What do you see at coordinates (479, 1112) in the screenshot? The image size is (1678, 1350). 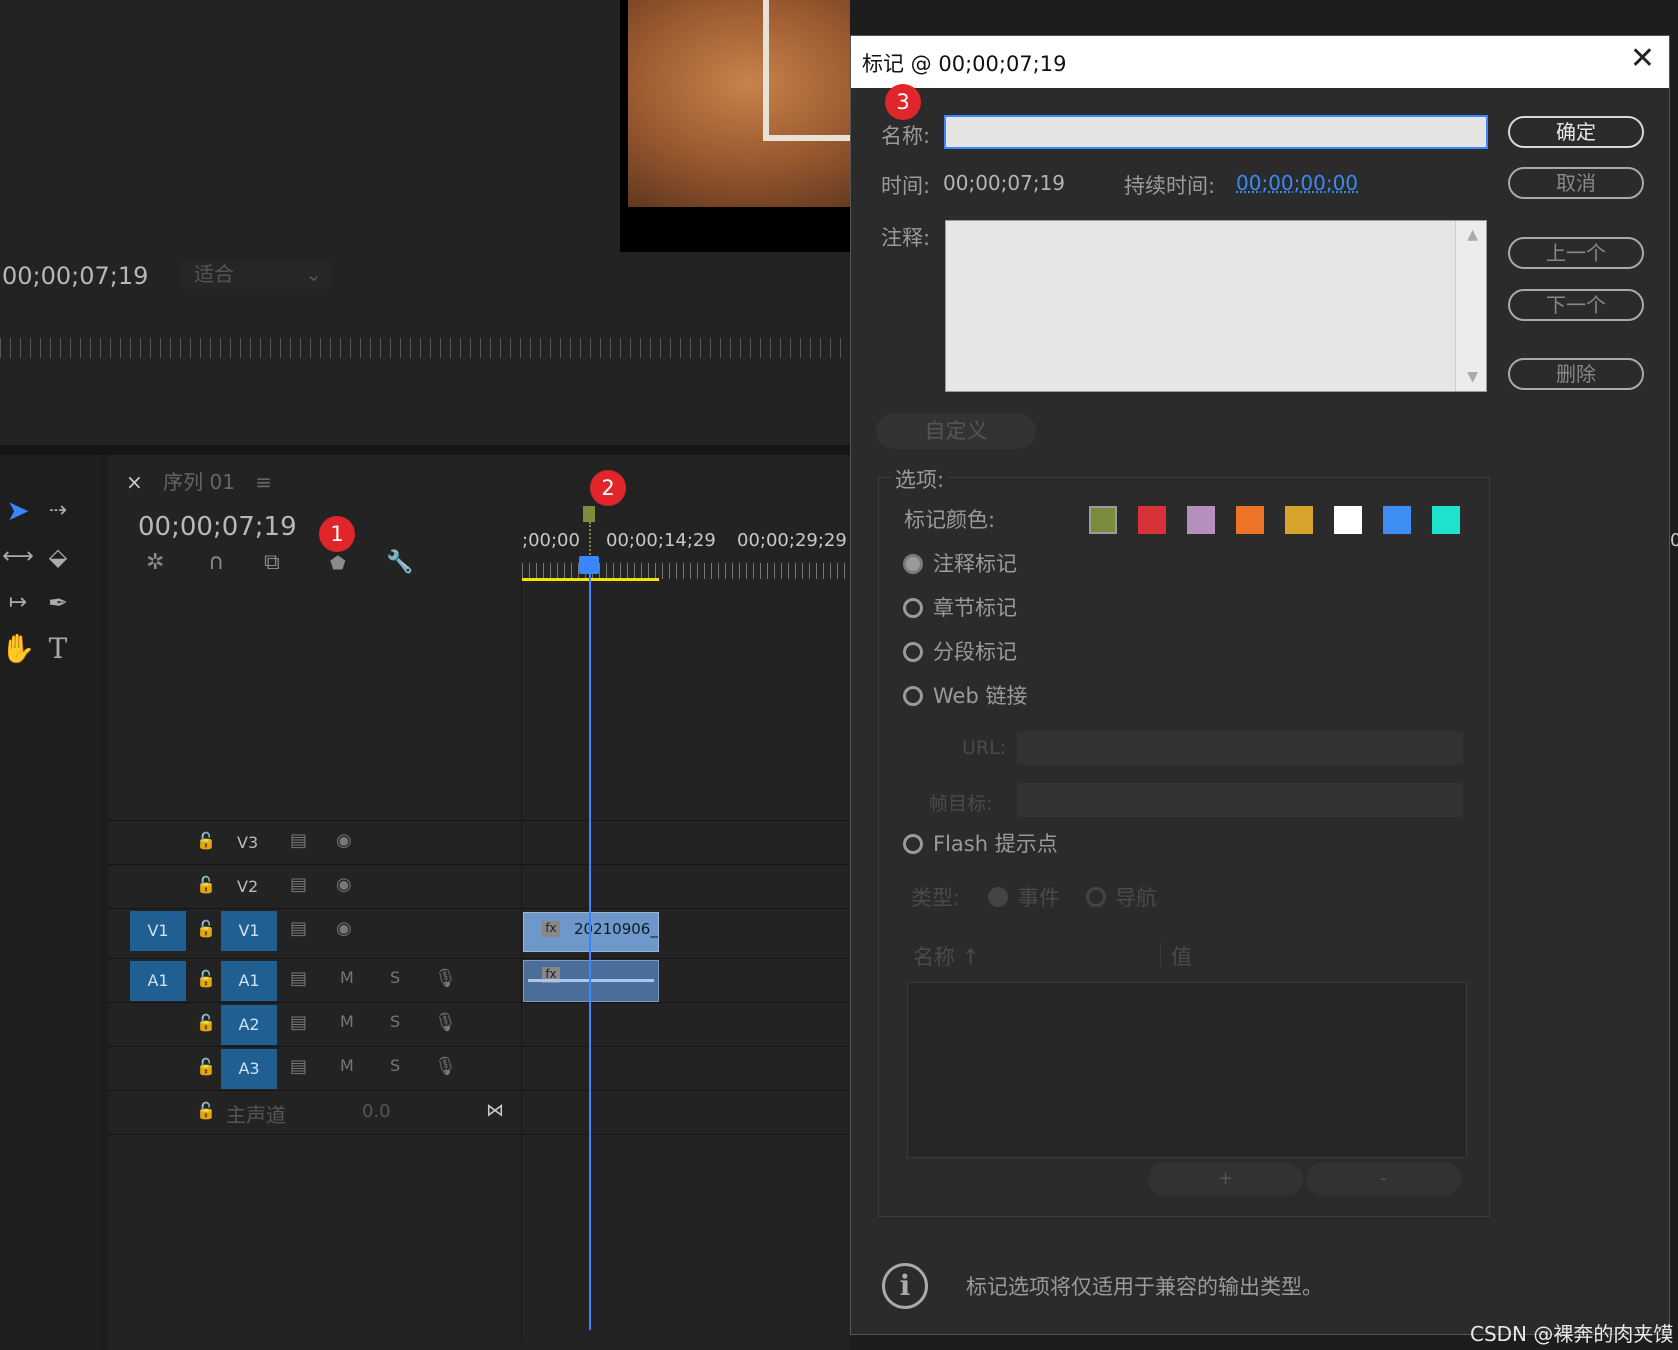 I see `track-master: 🔓 主声道 0.0 ⋈` at bounding box center [479, 1112].